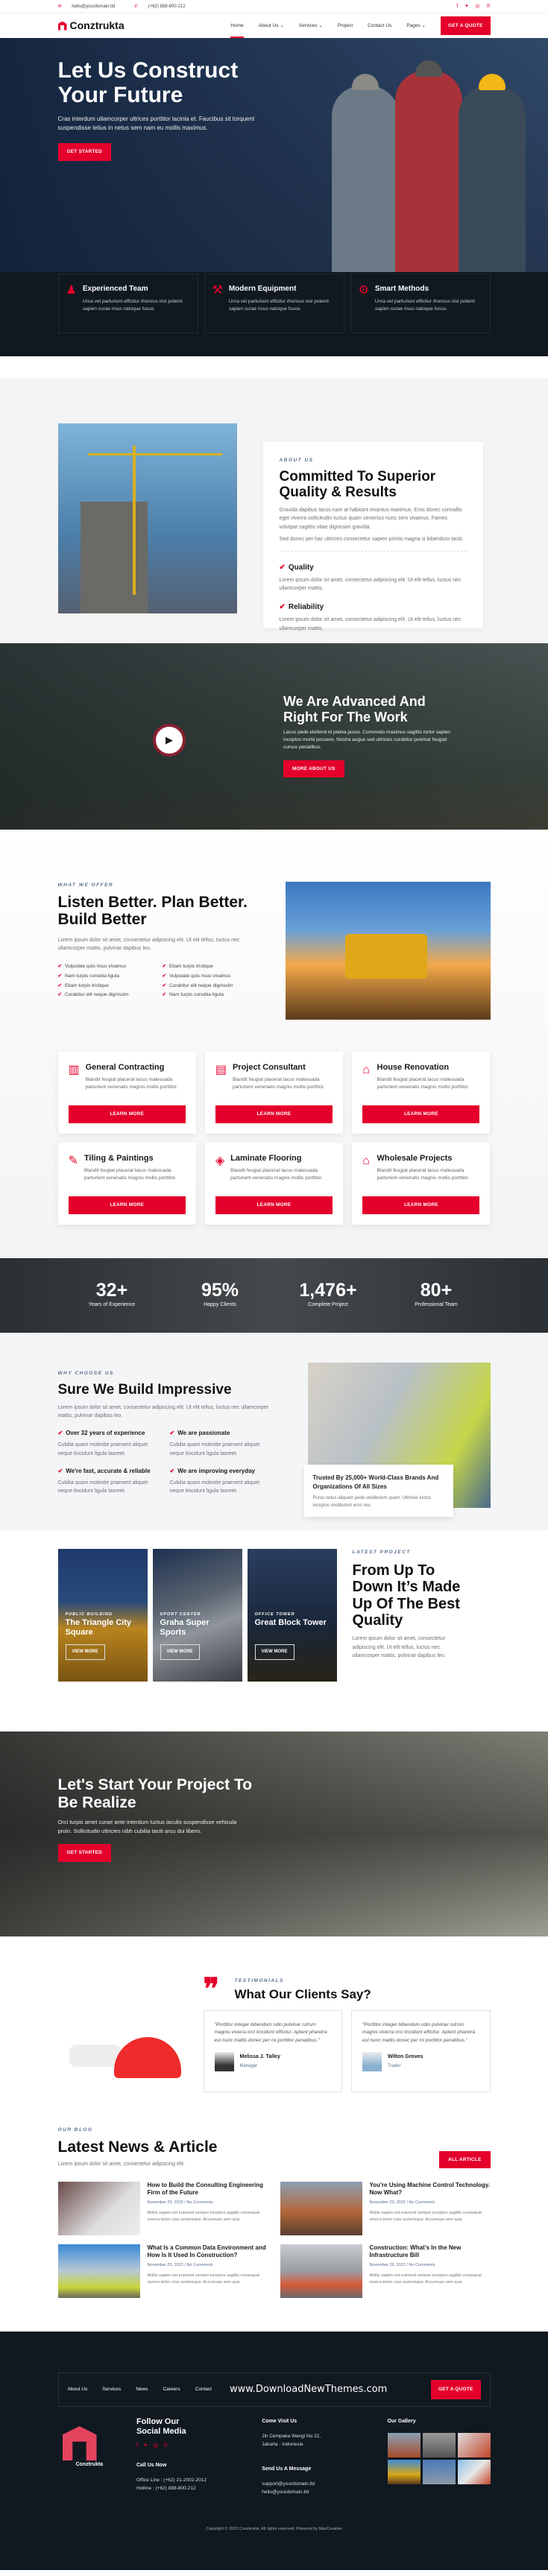  I want to click on hero-title: Let Us Construct Your Future, so click(148, 83).